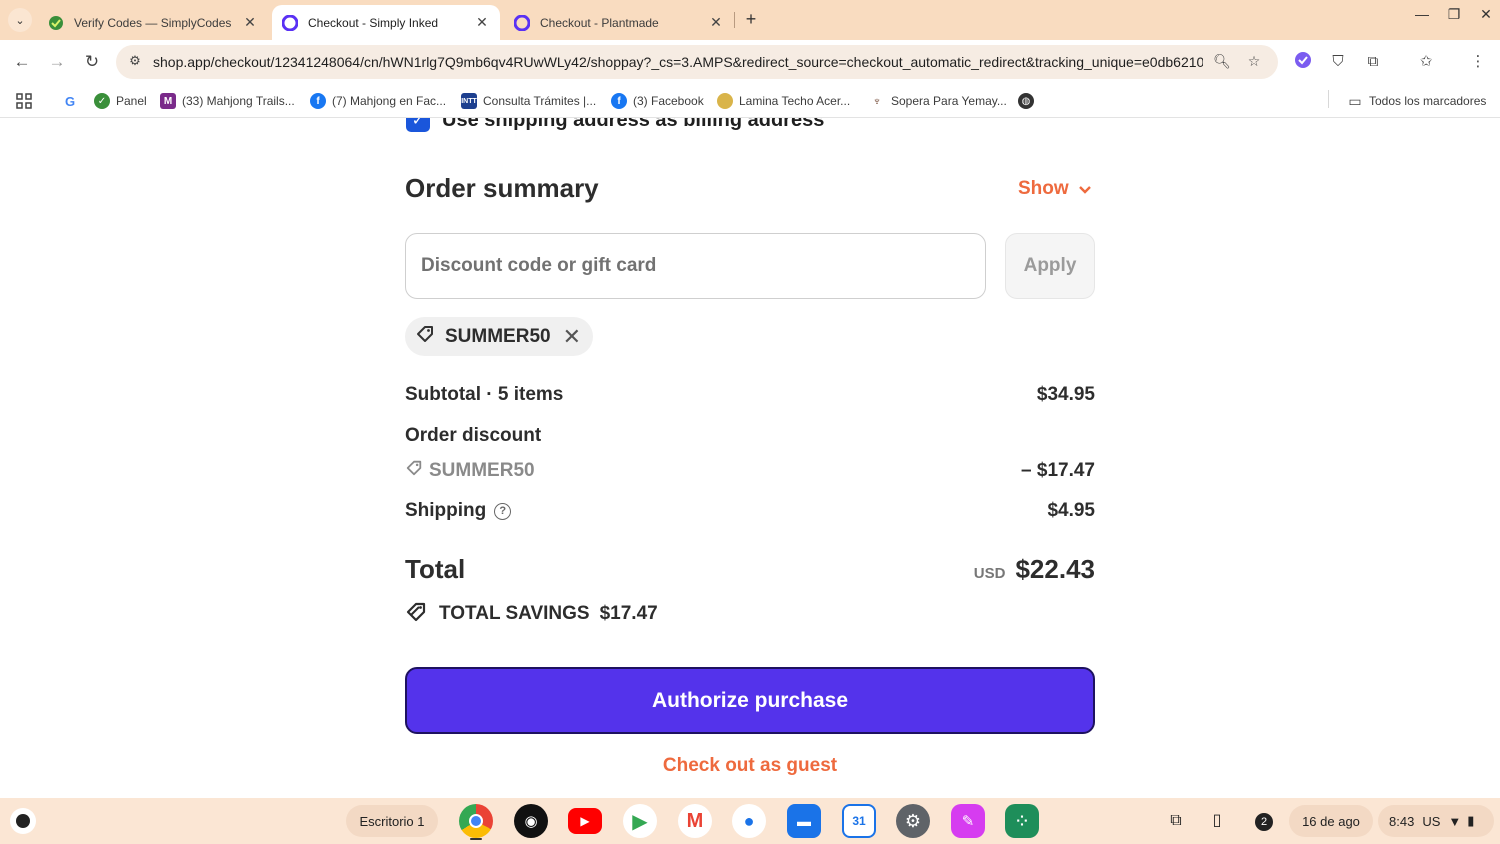  I want to click on billing-checkbox-label: Use shipping address as billing address, so click(633, 124).